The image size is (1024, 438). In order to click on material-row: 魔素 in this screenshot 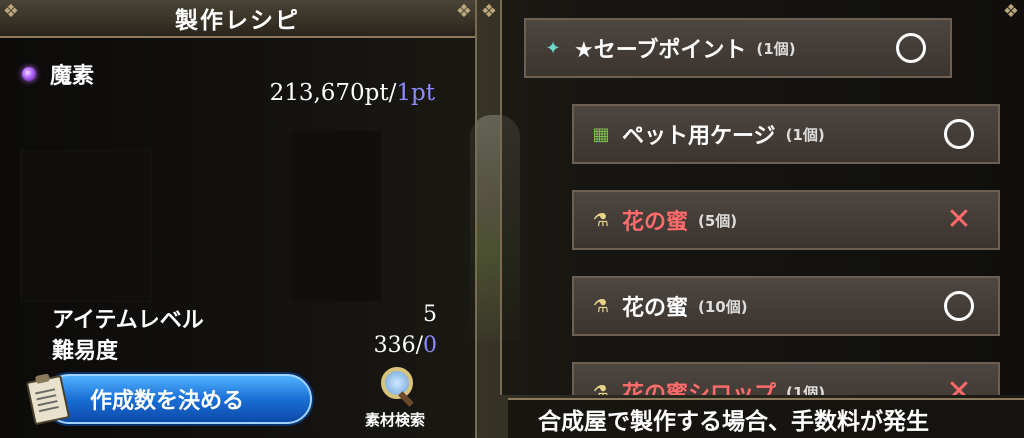, I will do `click(58, 74)`.